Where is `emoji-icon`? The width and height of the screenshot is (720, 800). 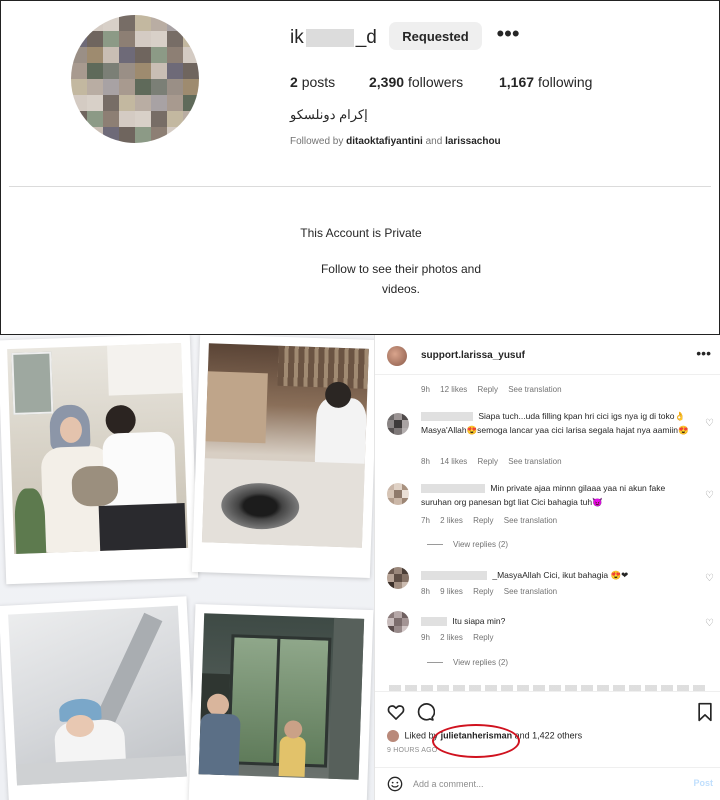 emoji-icon is located at coordinates (395, 784).